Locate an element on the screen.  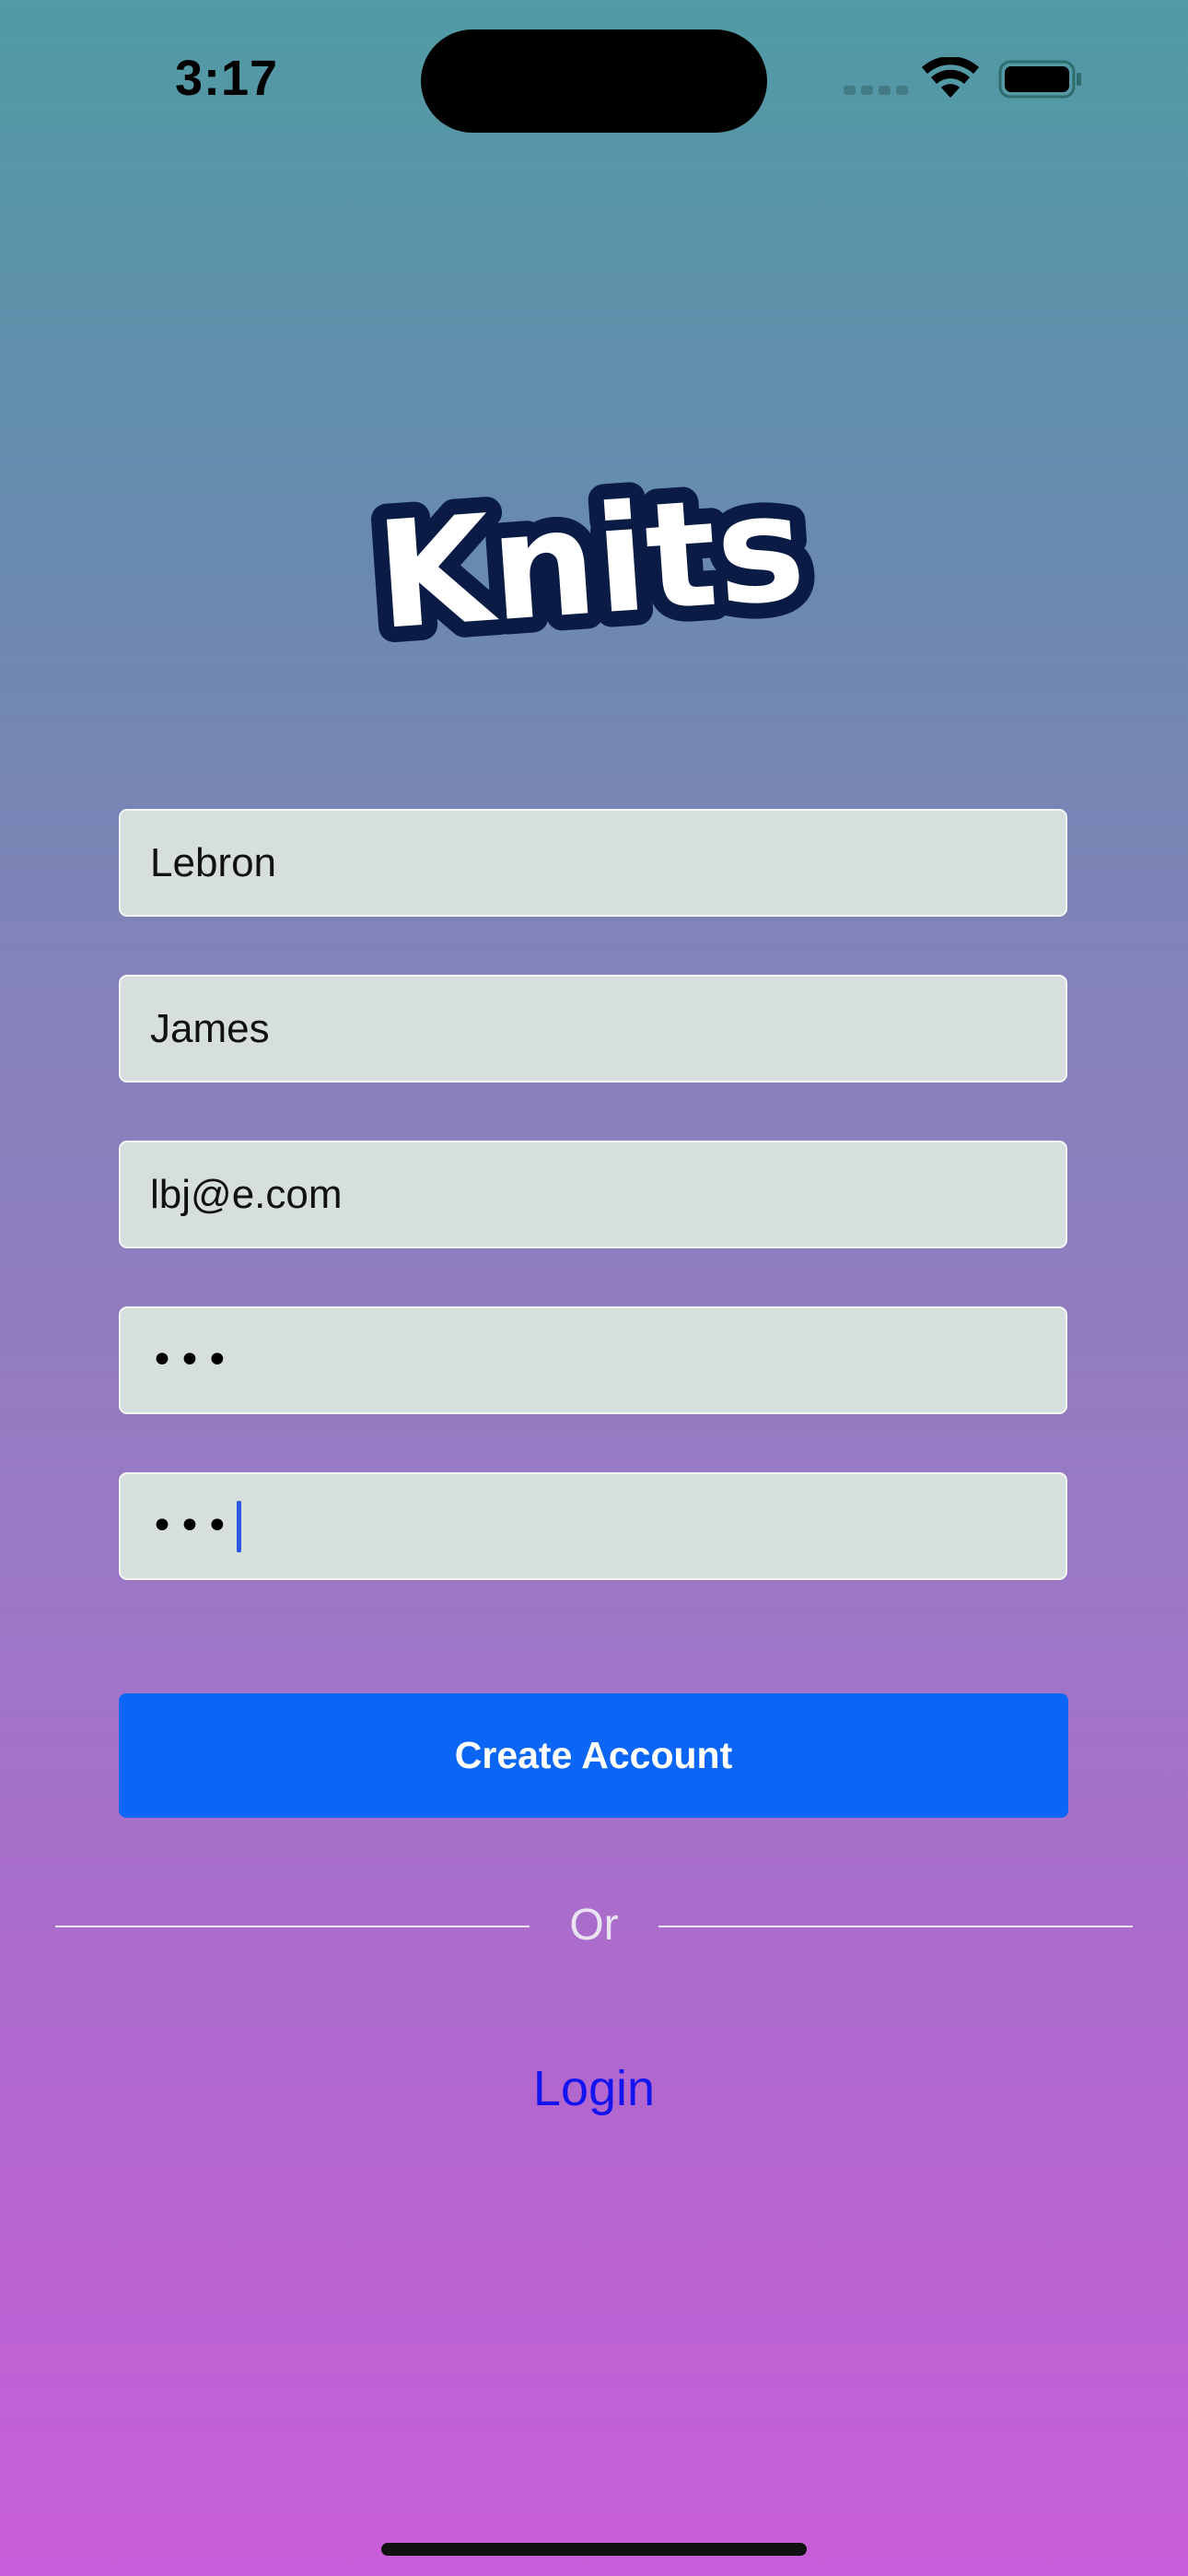
email-input is located at coordinates (608, 1194).